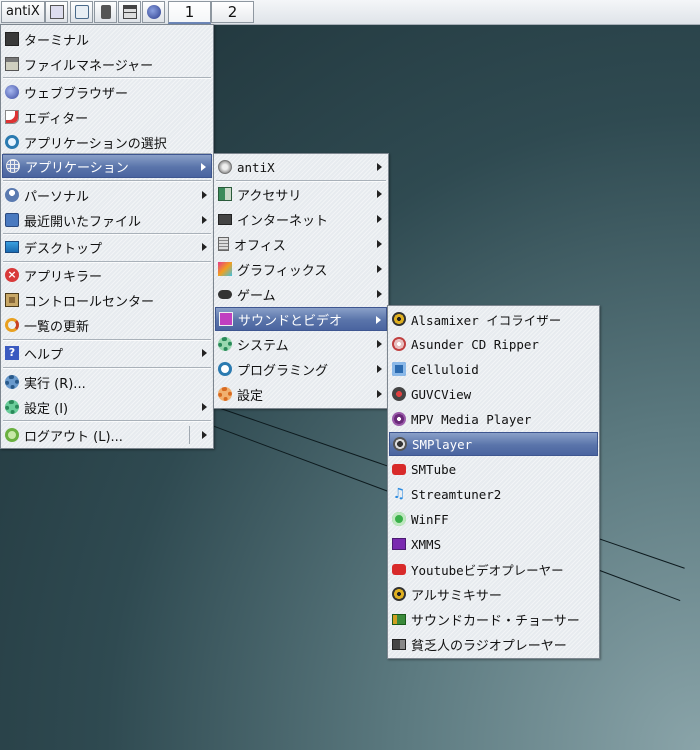 Image resolution: width=700 pixels, height=750 pixels. What do you see at coordinates (107, 166) in the screenshot?
I see `menu-item-applications: アプリケーション` at bounding box center [107, 166].